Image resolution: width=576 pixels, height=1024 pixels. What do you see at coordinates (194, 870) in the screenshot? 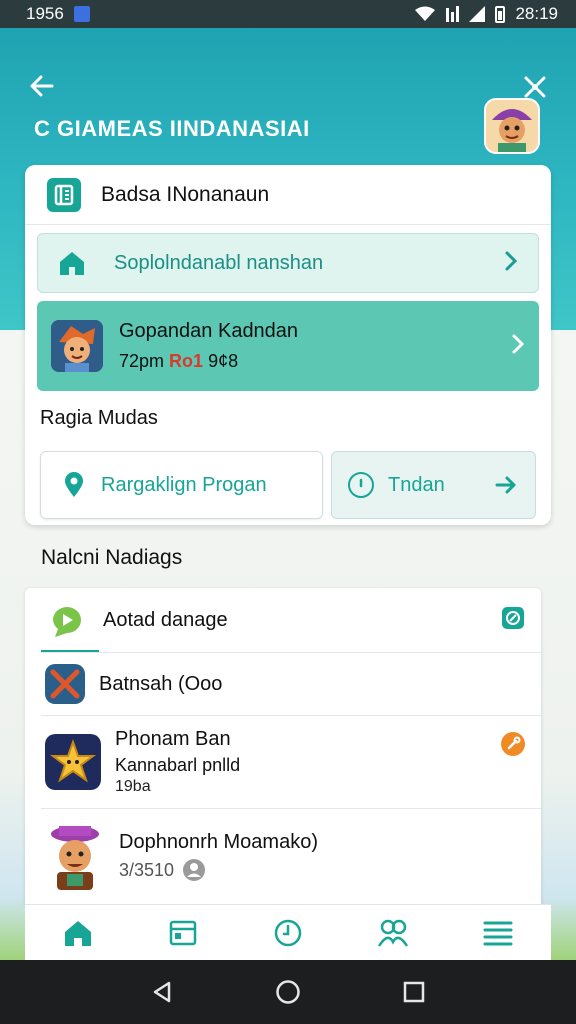
I see `user-badge-icon` at bounding box center [194, 870].